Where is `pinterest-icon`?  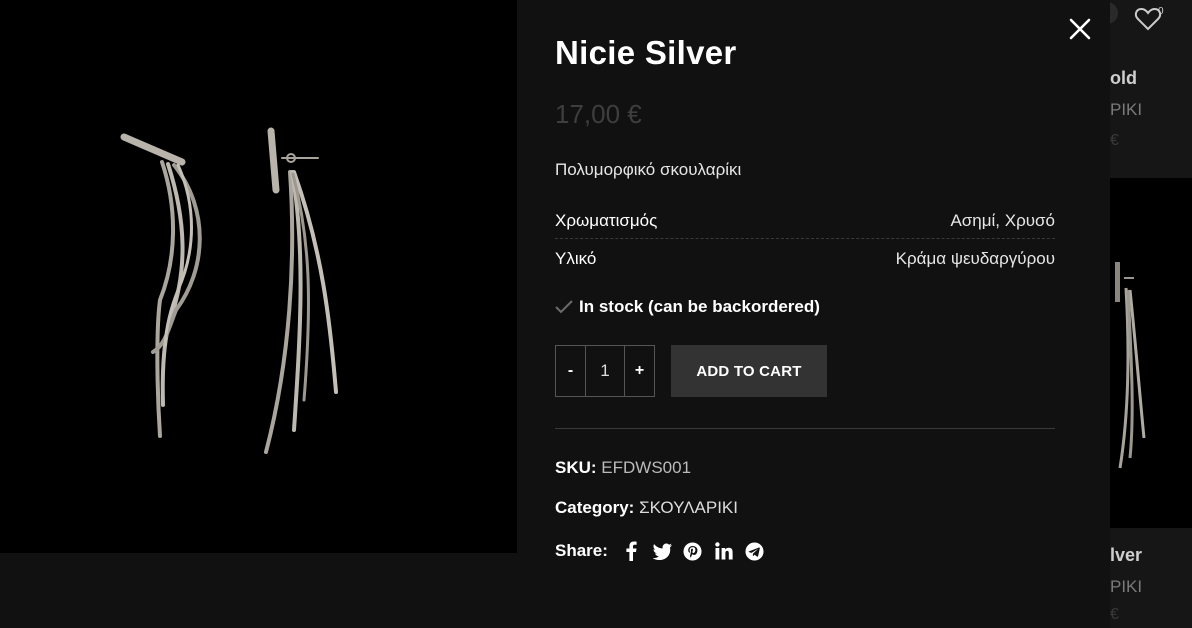 pinterest-icon is located at coordinates (693, 551).